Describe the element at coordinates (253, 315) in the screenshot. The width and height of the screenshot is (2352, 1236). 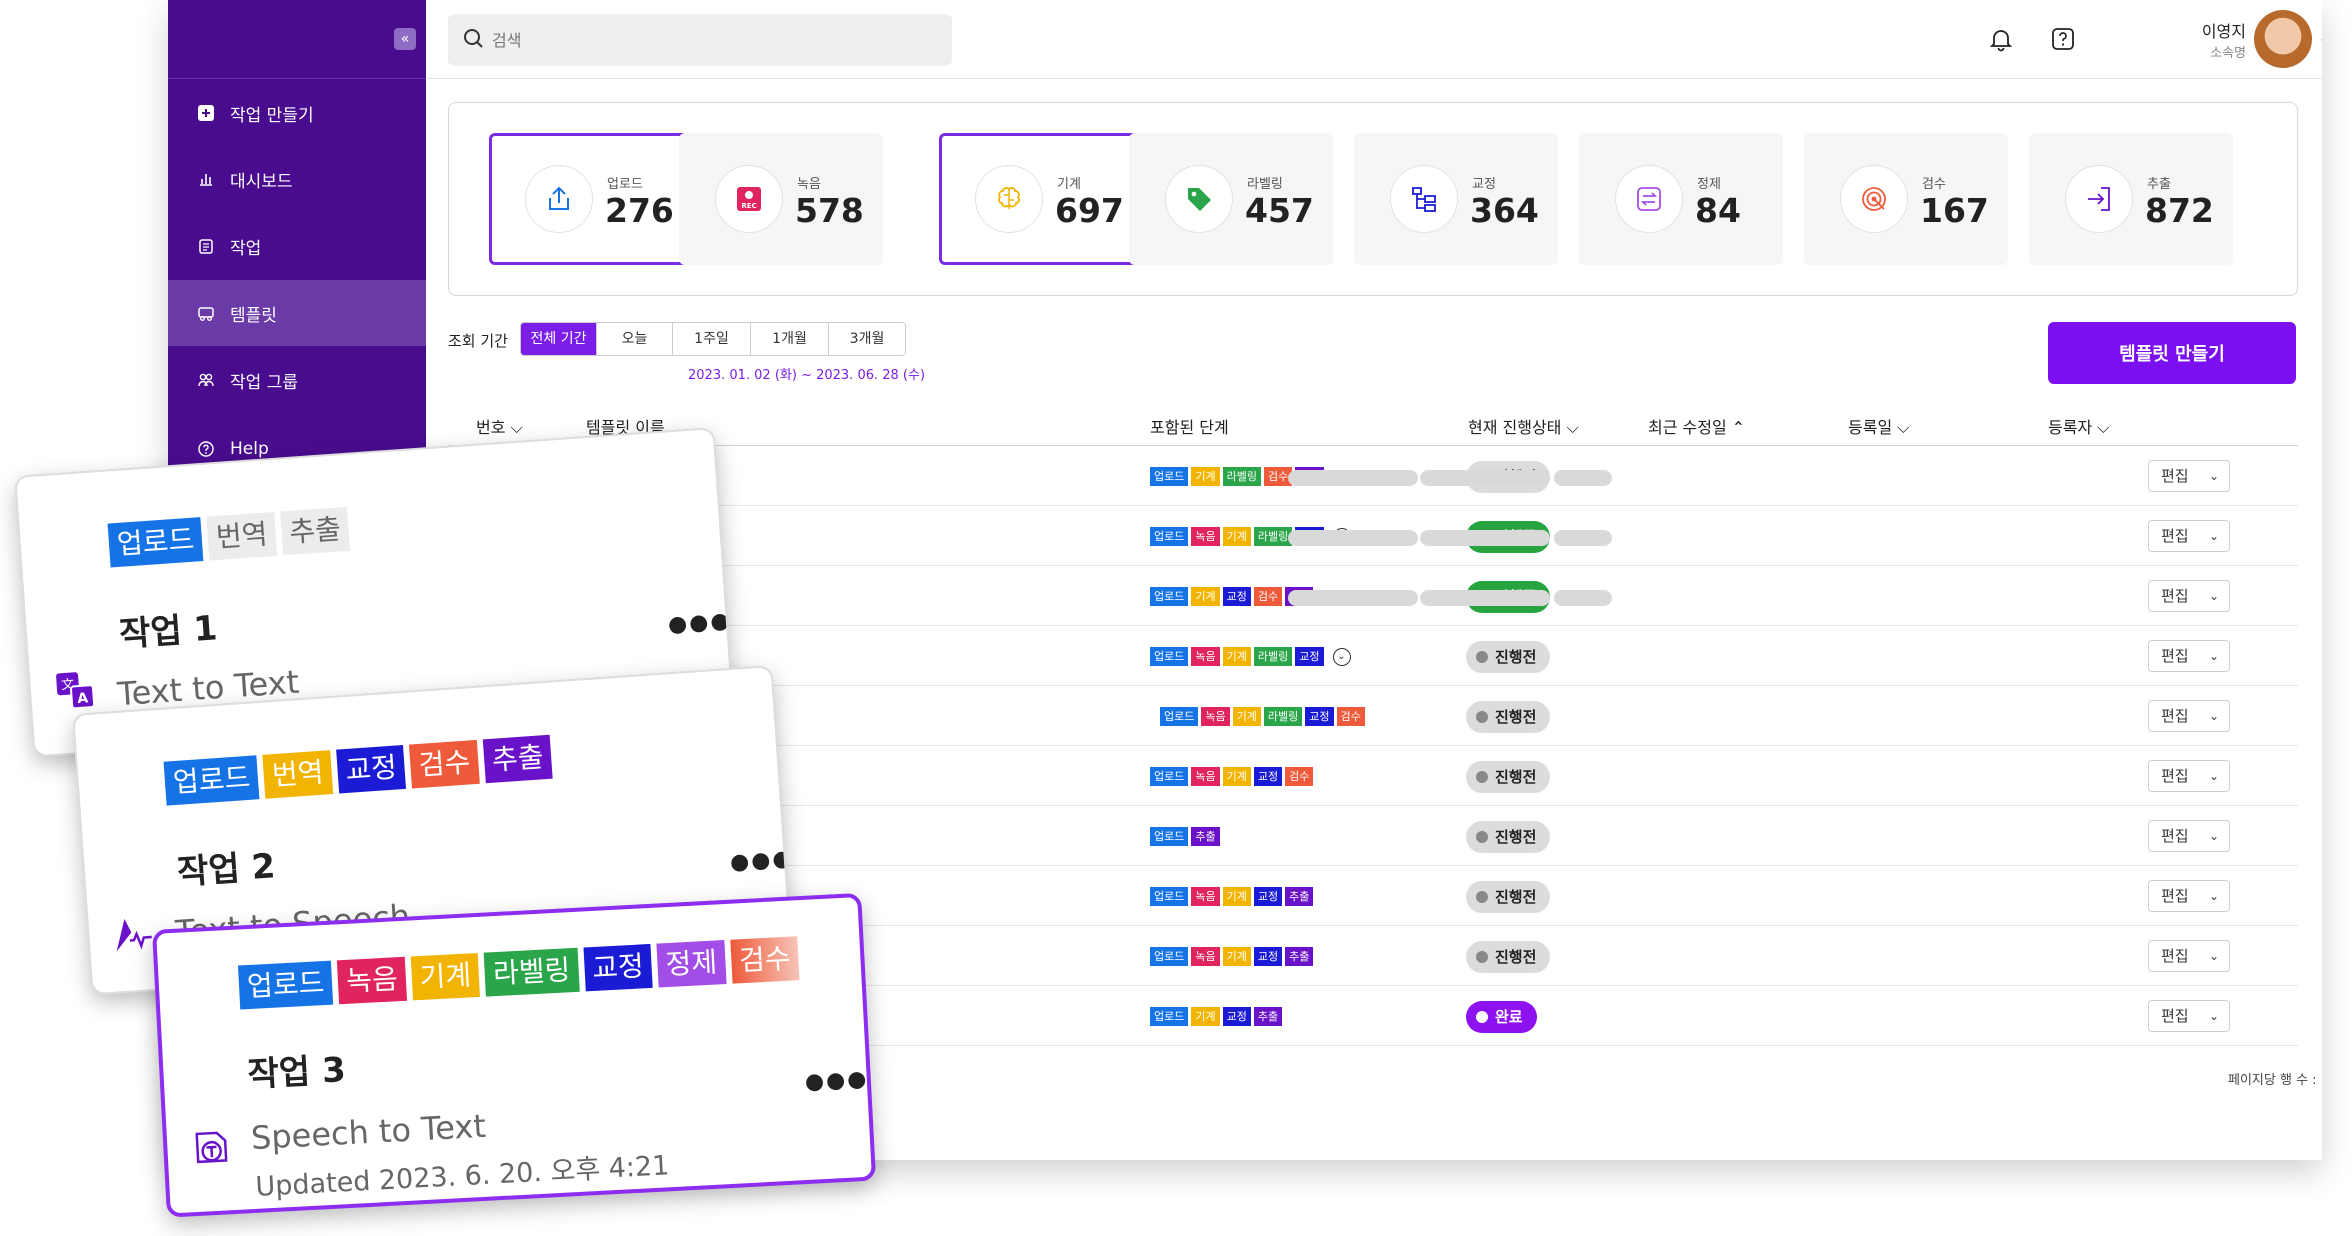
I see `sidebar-item-label: 템플릿` at that location.